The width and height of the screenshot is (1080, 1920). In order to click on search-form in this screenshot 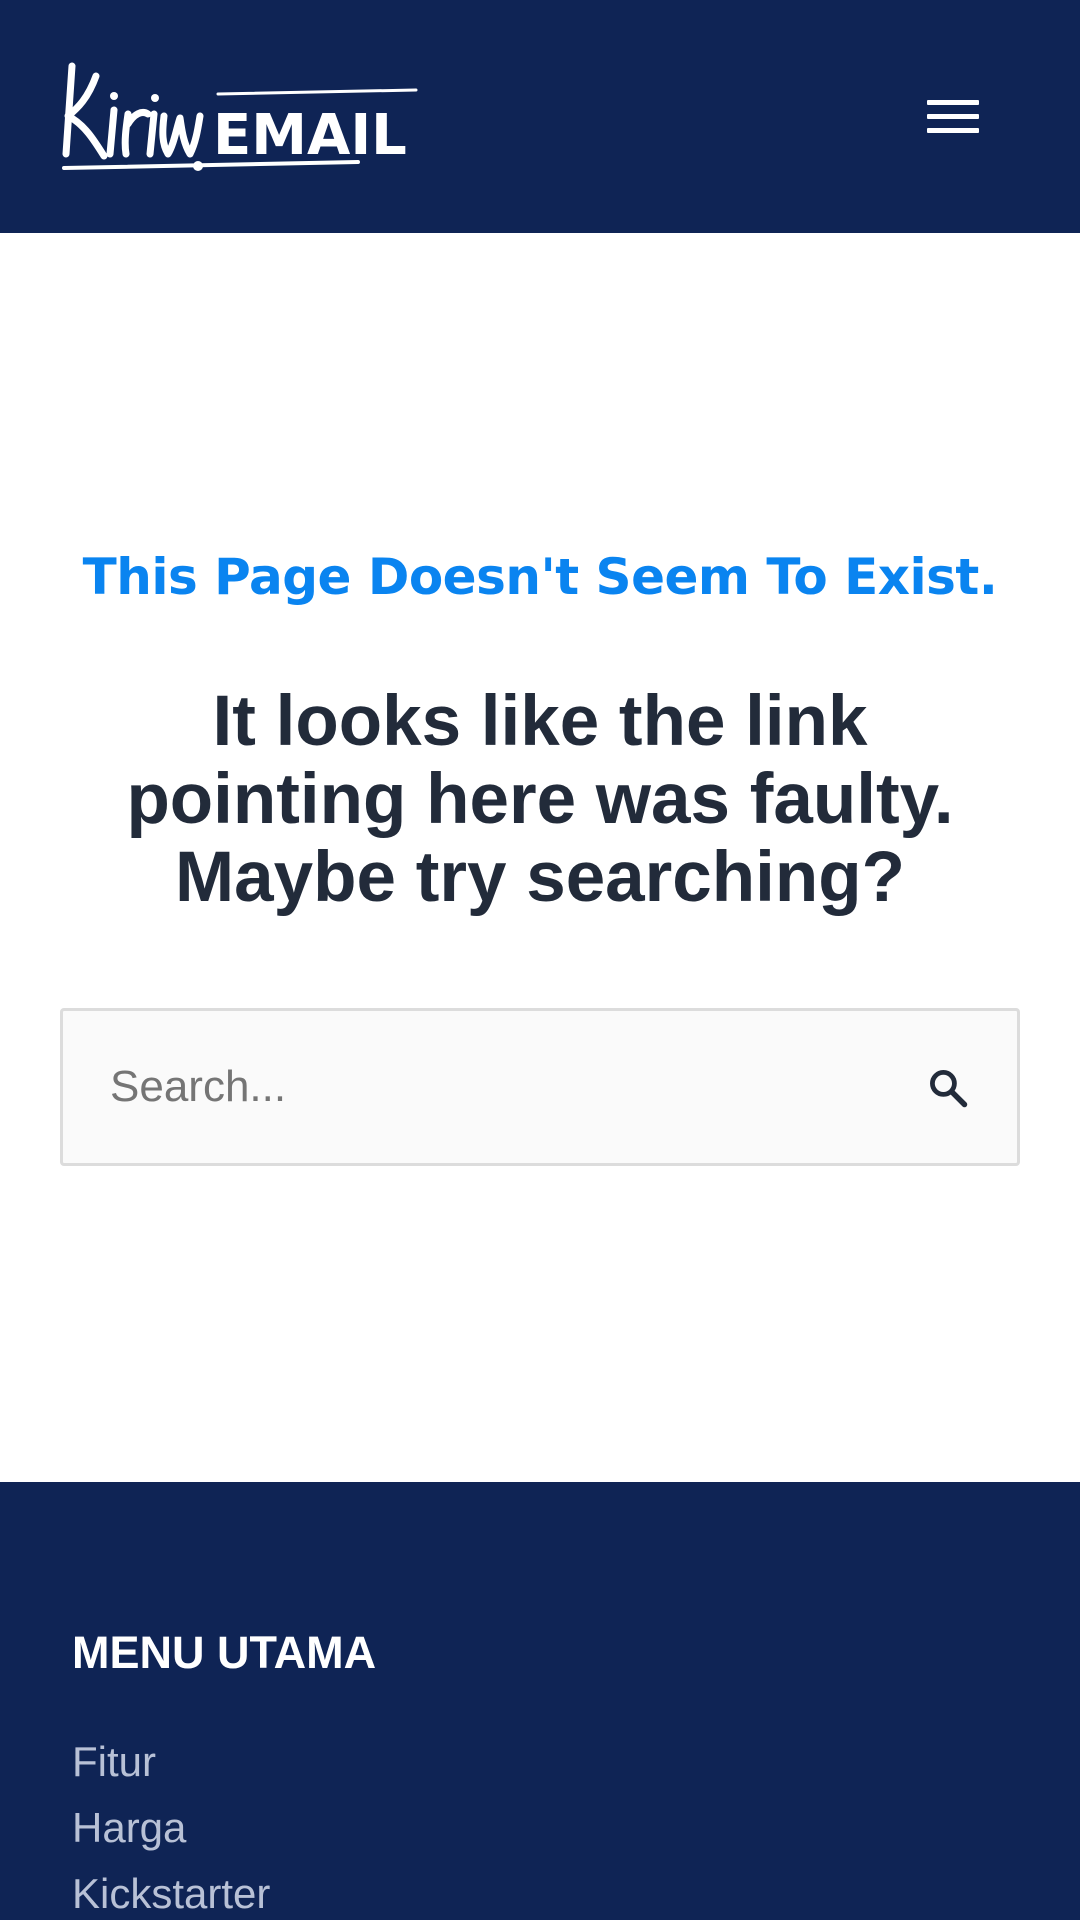, I will do `click(540, 1087)`.